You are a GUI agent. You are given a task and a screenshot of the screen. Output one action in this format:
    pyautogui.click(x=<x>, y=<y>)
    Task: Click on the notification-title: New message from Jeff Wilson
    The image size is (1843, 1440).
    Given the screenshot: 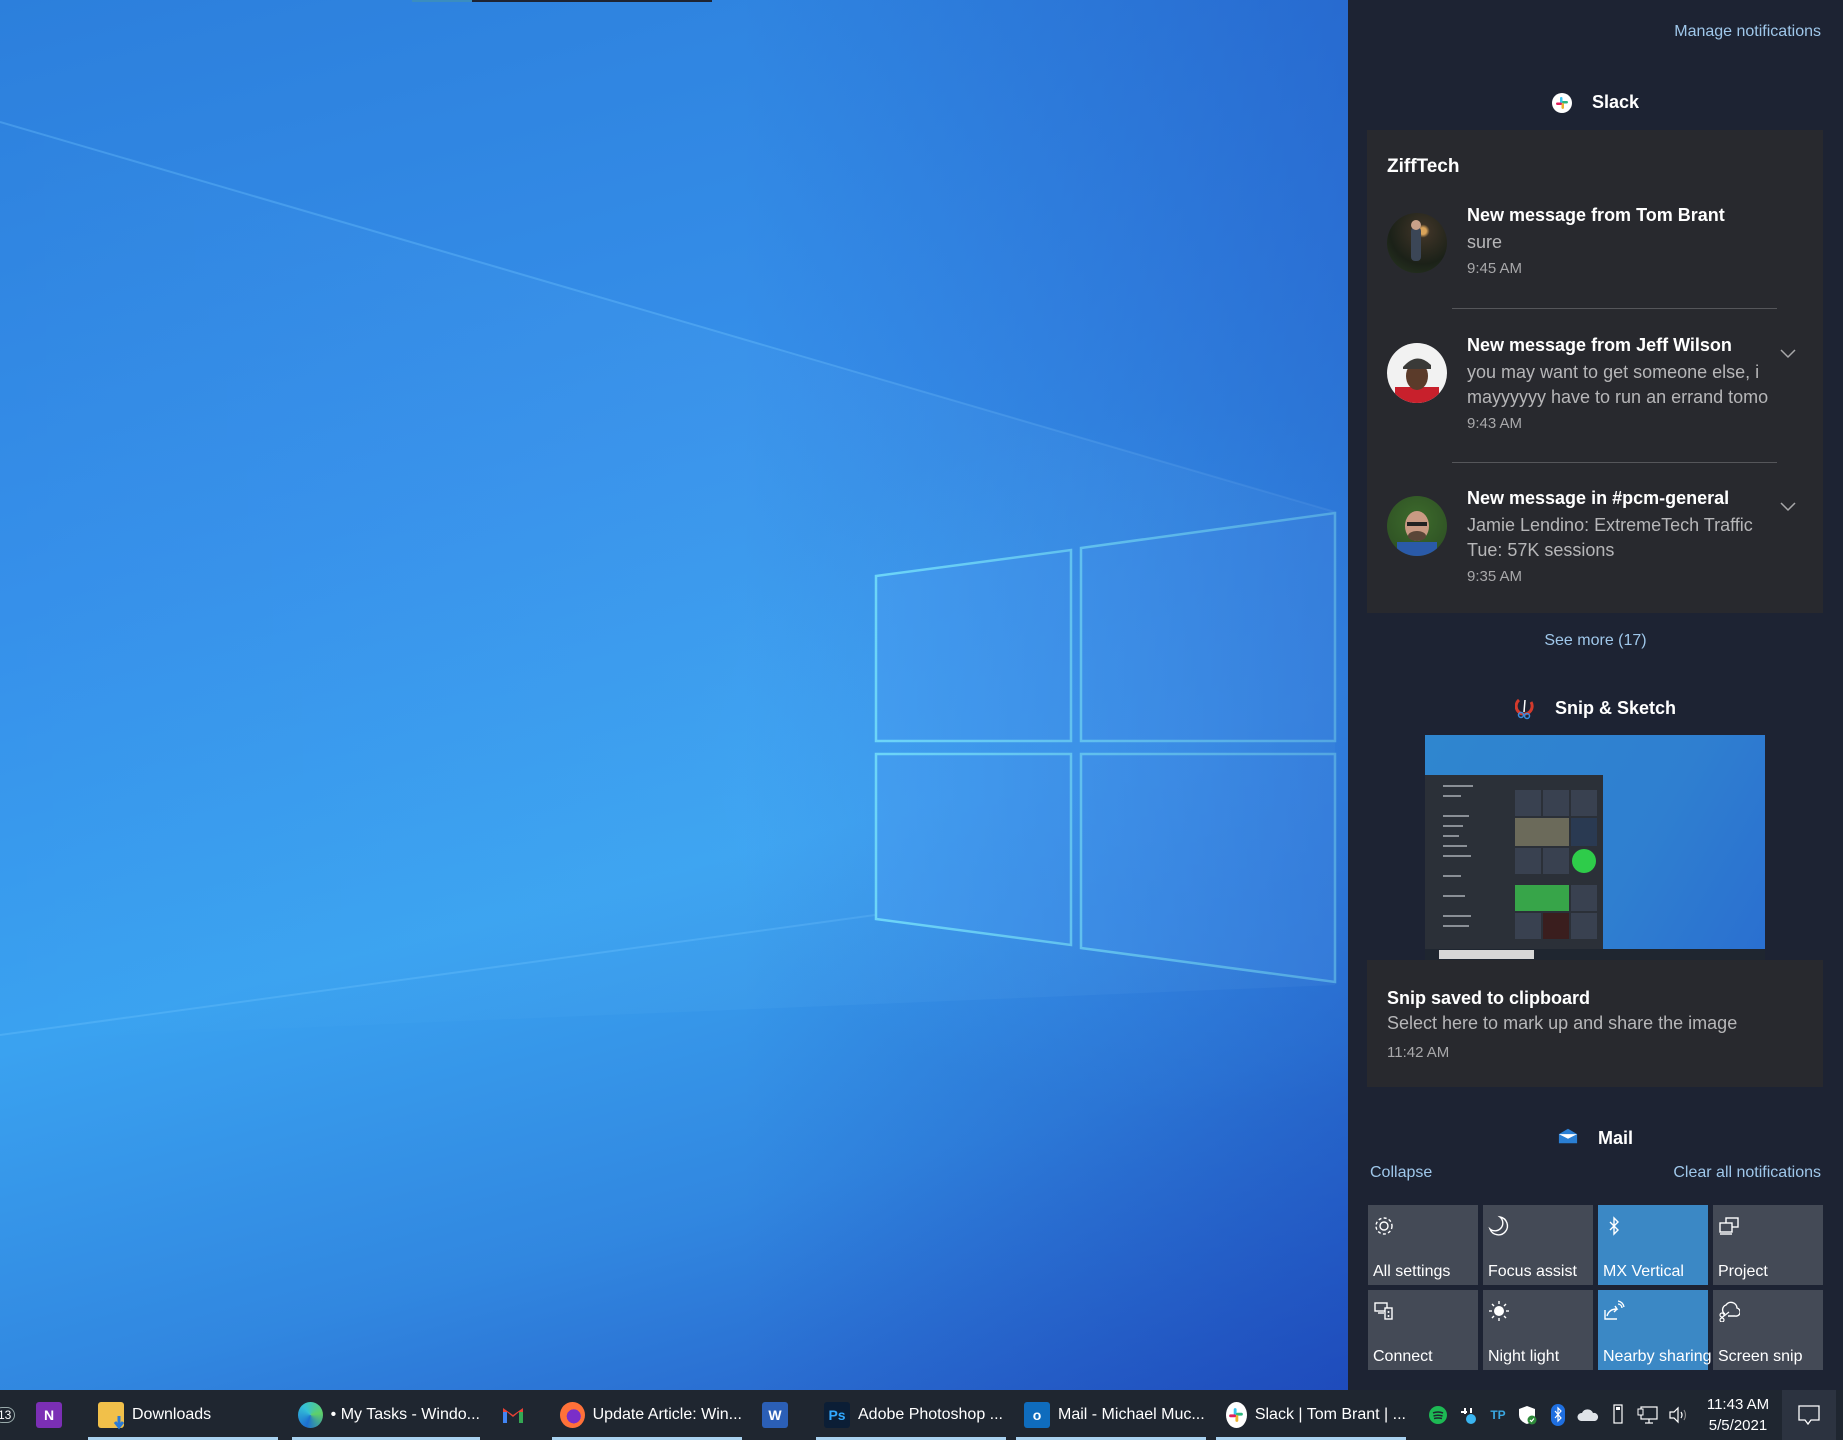 What is the action you would take?
    pyautogui.click(x=1599, y=345)
    